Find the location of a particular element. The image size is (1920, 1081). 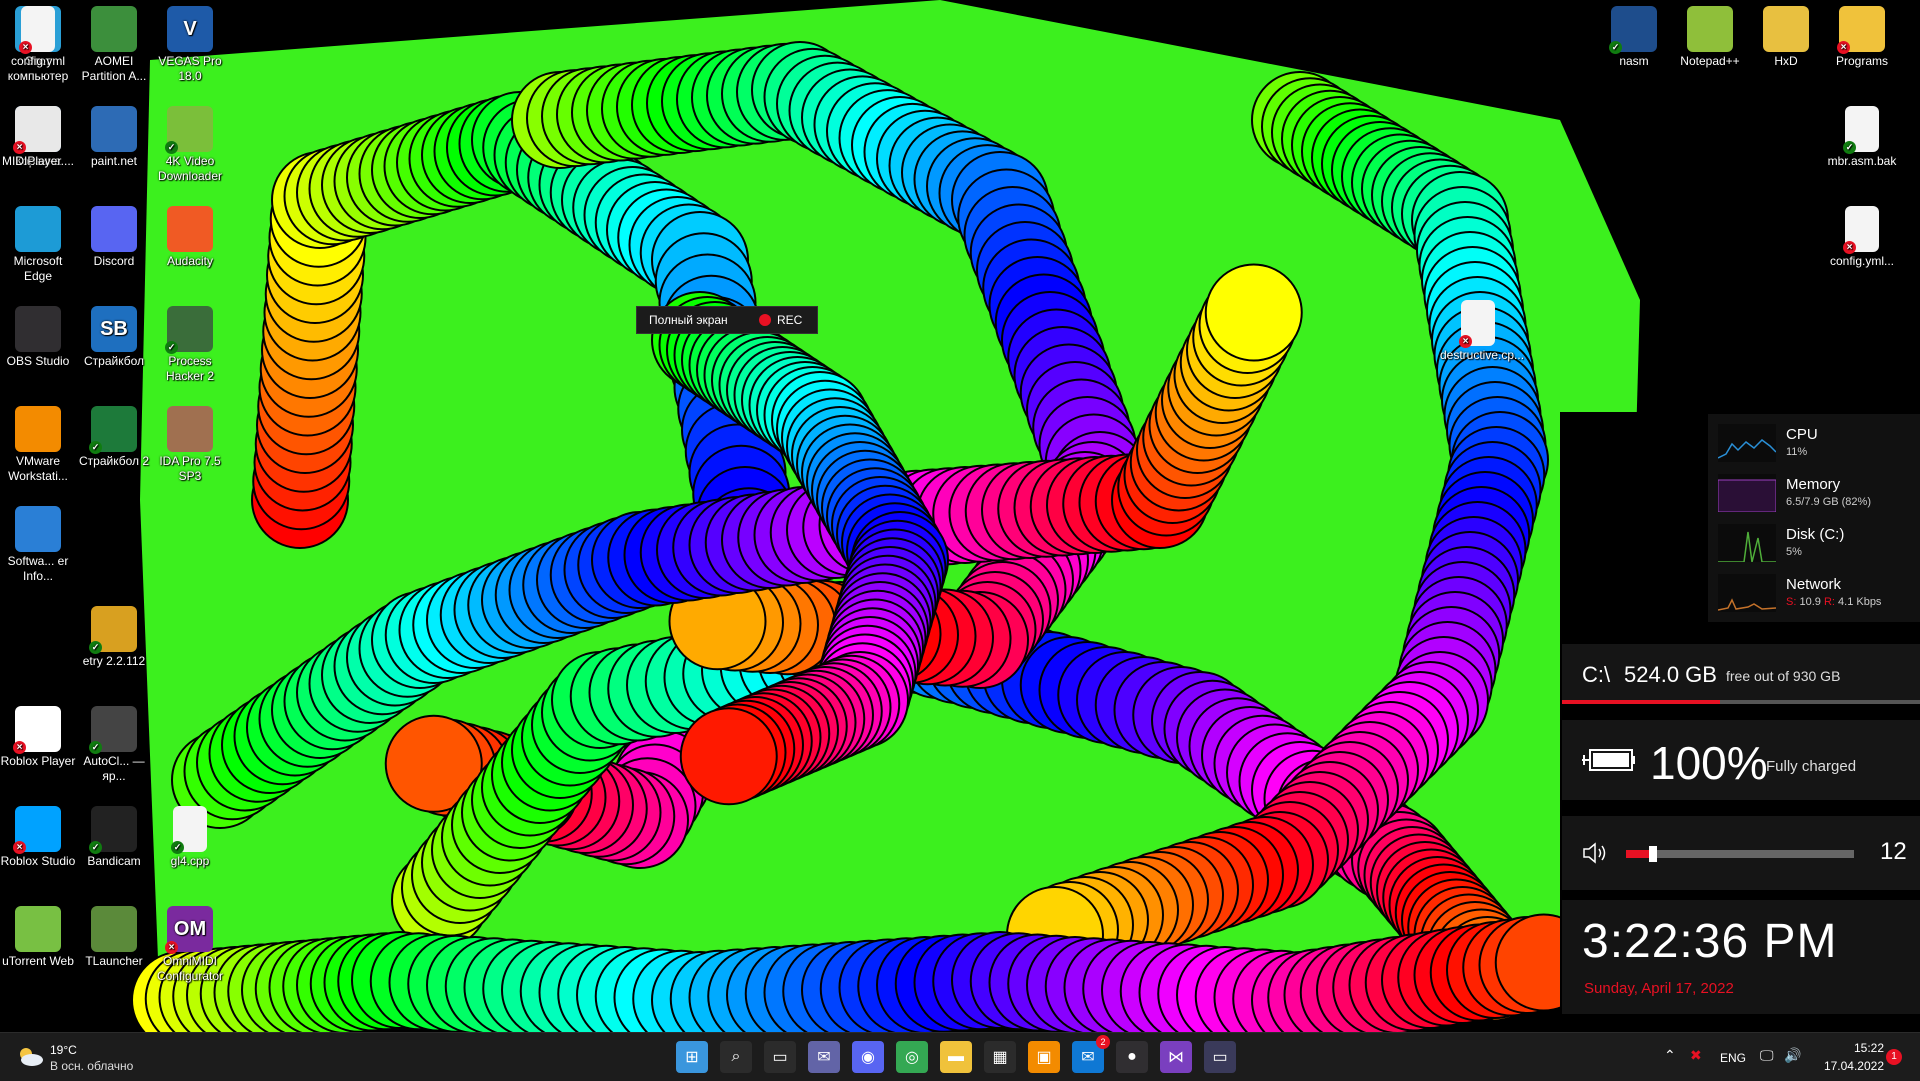

discord-icon is located at coordinates (114, 229).